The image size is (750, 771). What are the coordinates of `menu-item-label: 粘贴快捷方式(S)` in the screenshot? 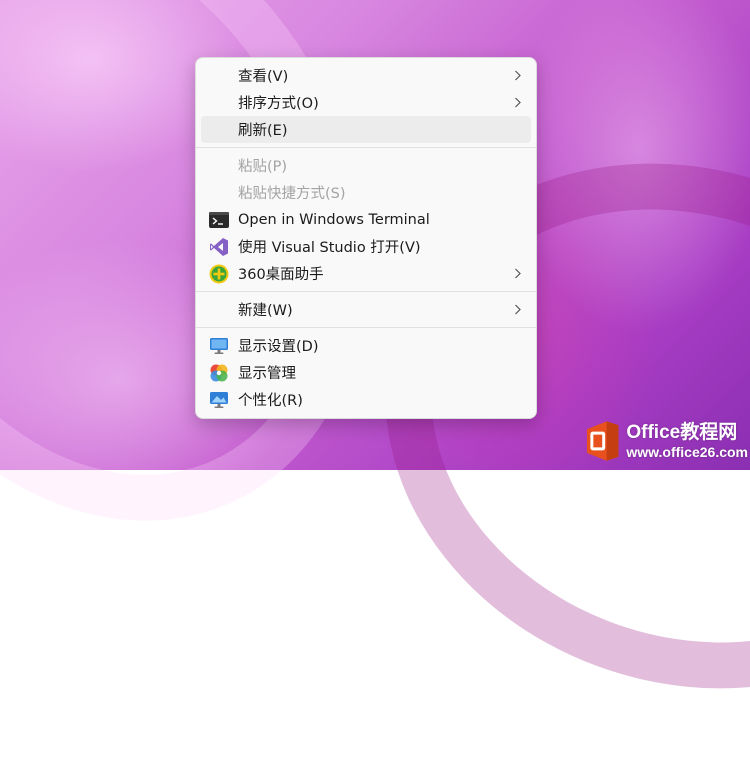 It's located at (292, 194).